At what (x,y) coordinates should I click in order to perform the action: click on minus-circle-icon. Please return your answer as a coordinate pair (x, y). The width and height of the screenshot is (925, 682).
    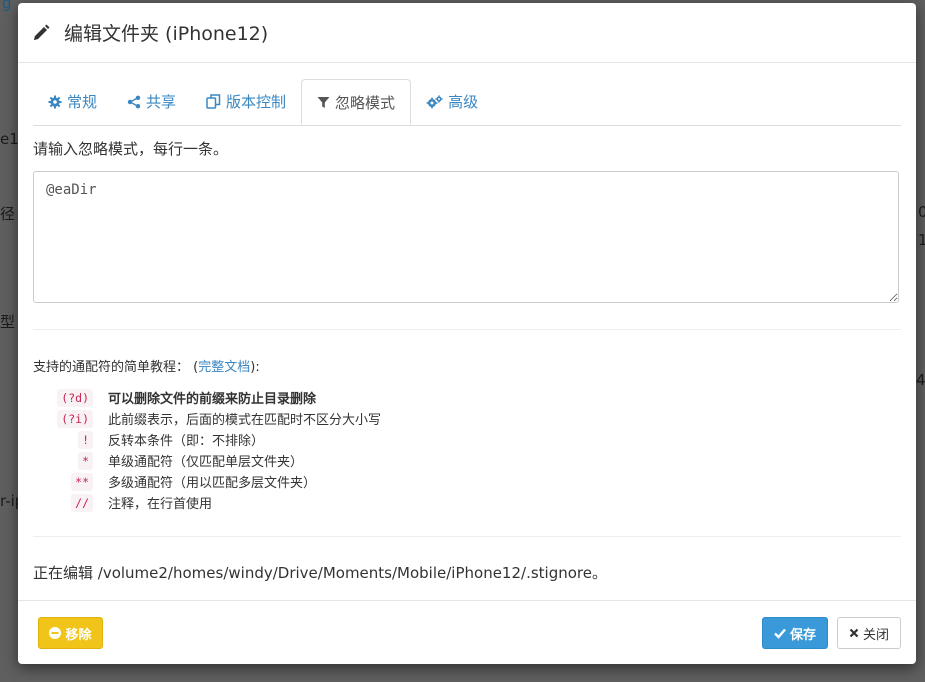
    Looking at the image, I should click on (55, 633).